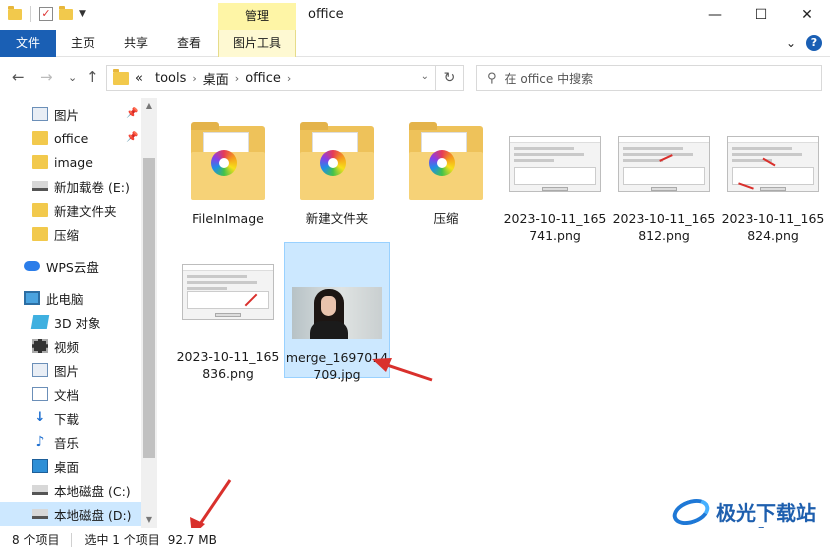 This screenshot has width=830, height=551. What do you see at coordinates (40, 417) in the screenshot?
I see `downloads-icon: ↓` at bounding box center [40, 417].